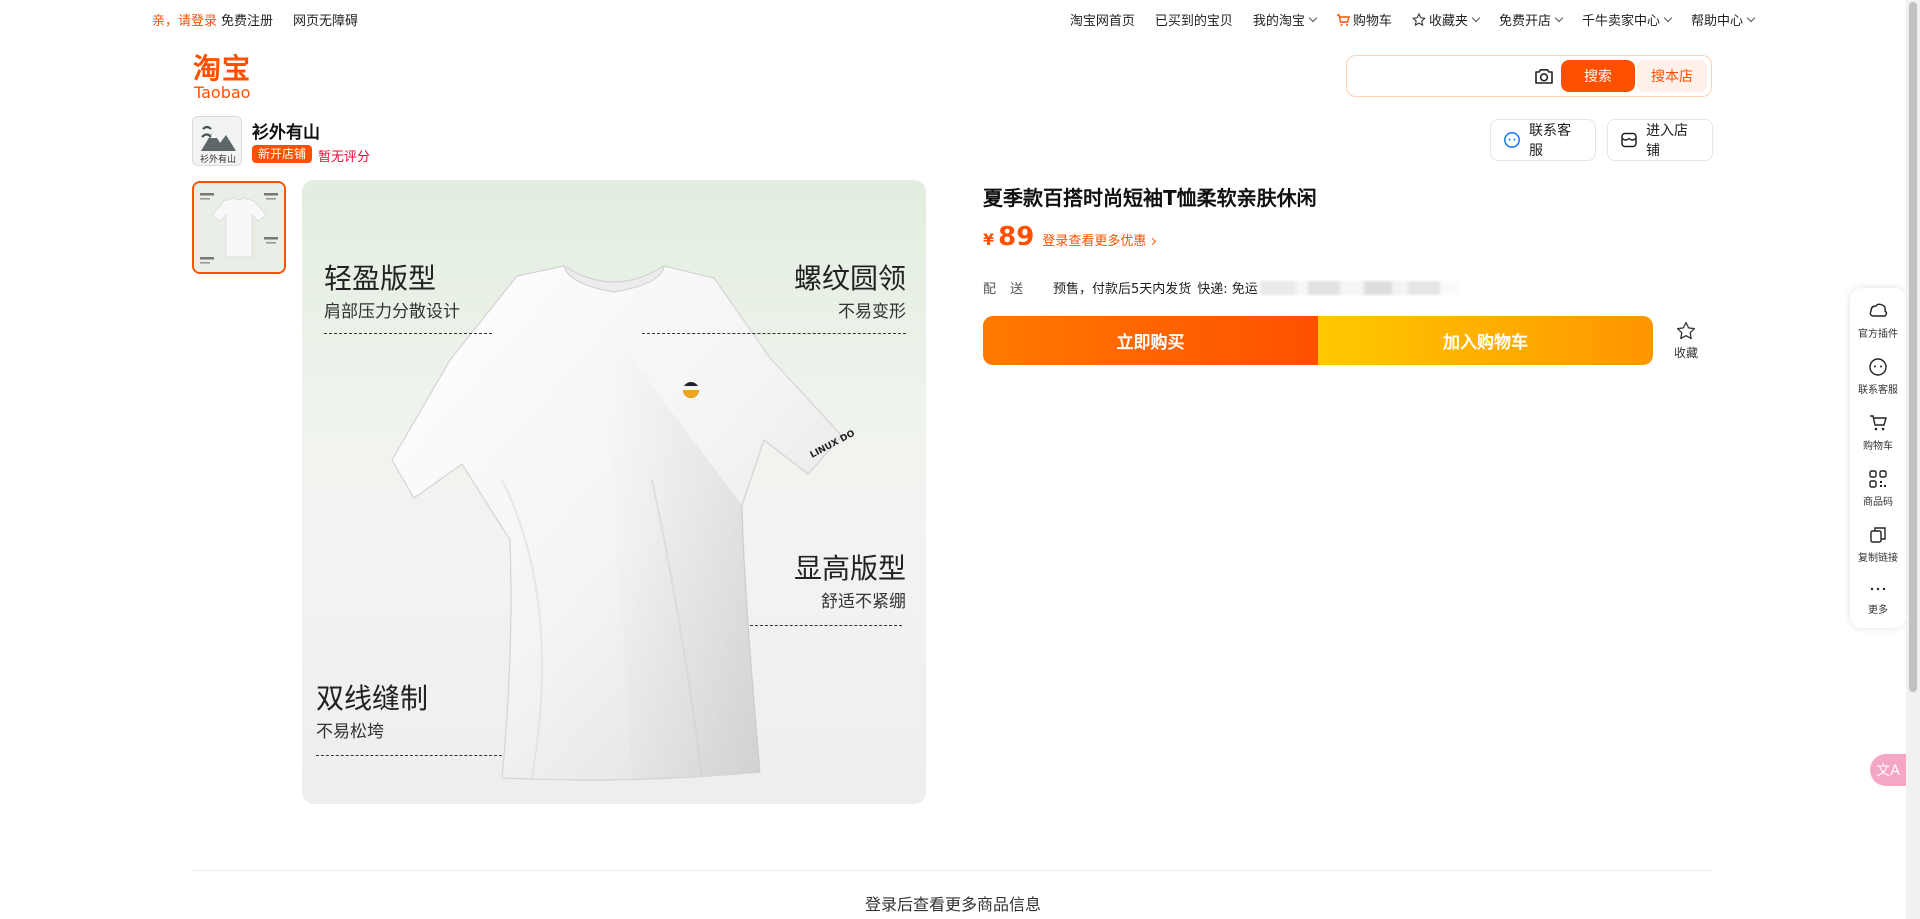  What do you see at coordinates (1278, 21) in the screenshot?
I see `nav-my-taobao-label: 我的淘宝` at bounding box center [1278, 21].